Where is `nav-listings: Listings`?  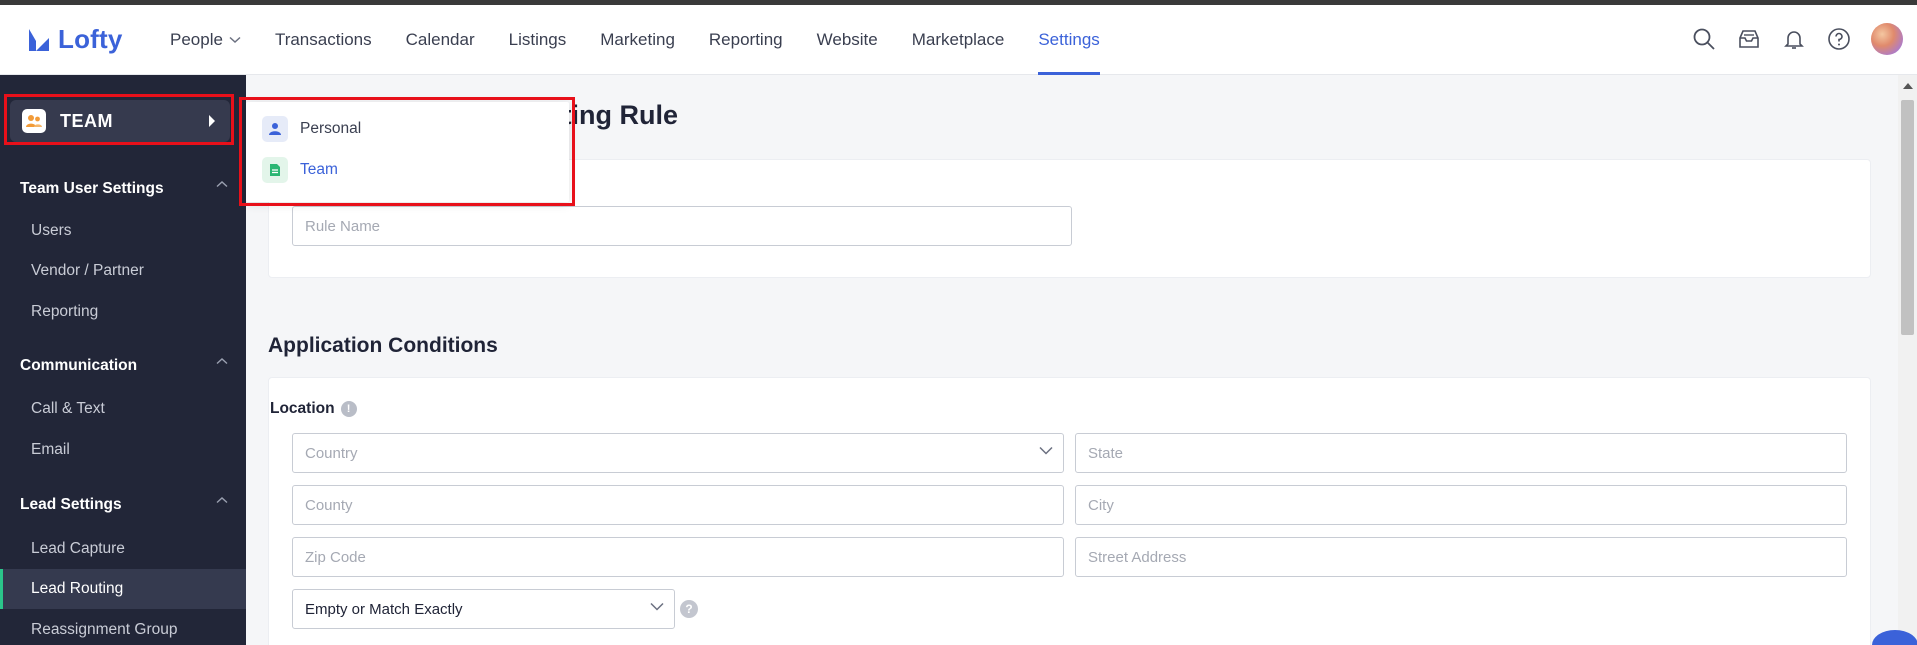
nav-listings: Listings is located at coordinates (538, 40).